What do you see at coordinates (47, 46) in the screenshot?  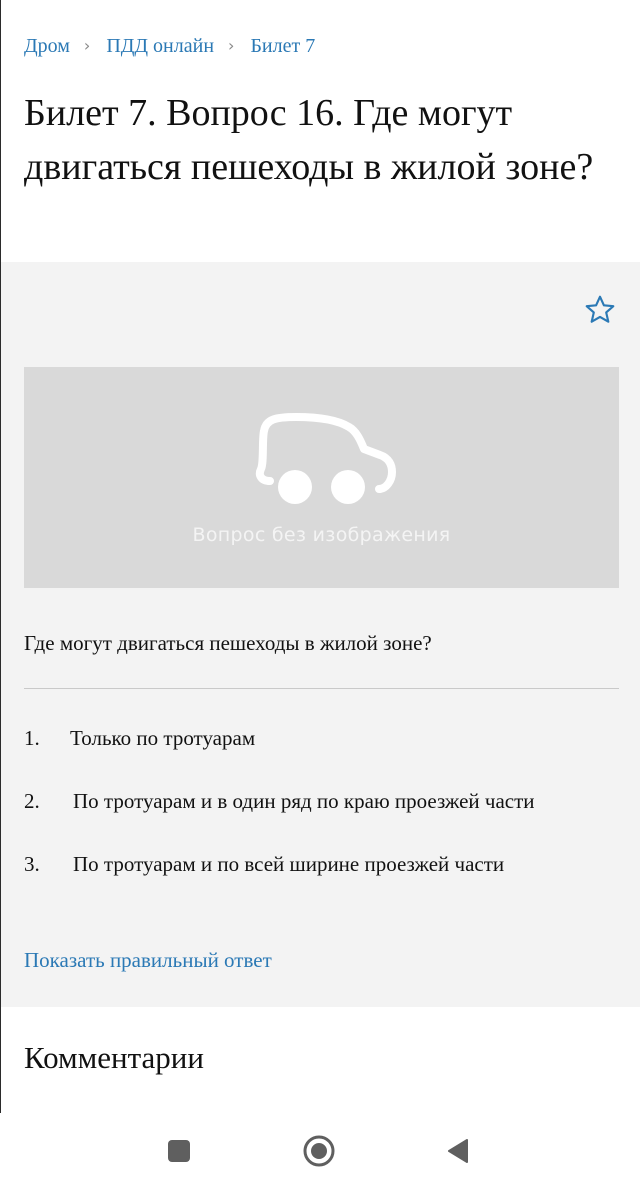 I see `breadcrumb-link-drom: Дром` at bounding box center [47, 46].